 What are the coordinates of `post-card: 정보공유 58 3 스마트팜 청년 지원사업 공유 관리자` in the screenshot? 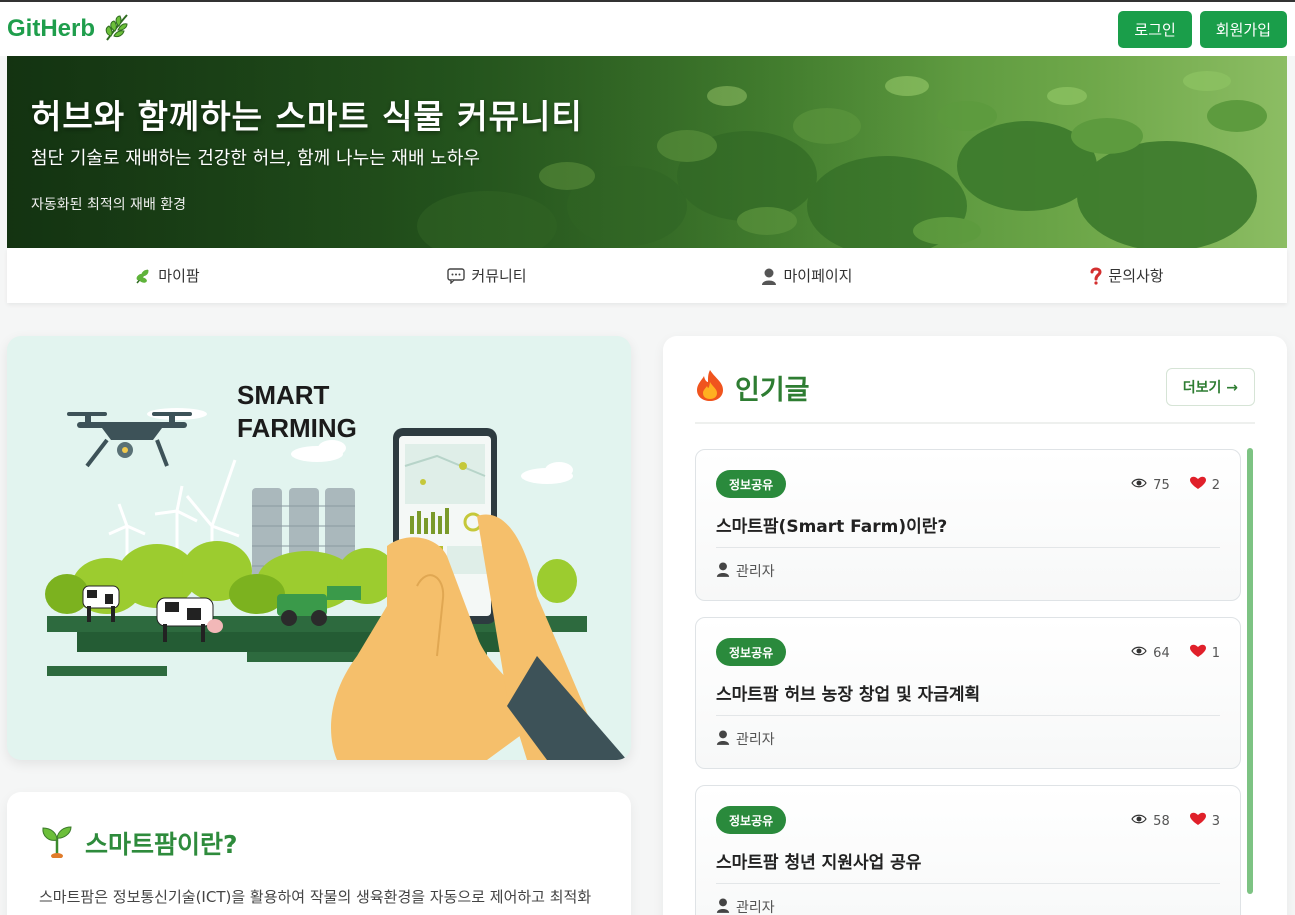 It's located at (968, 850).